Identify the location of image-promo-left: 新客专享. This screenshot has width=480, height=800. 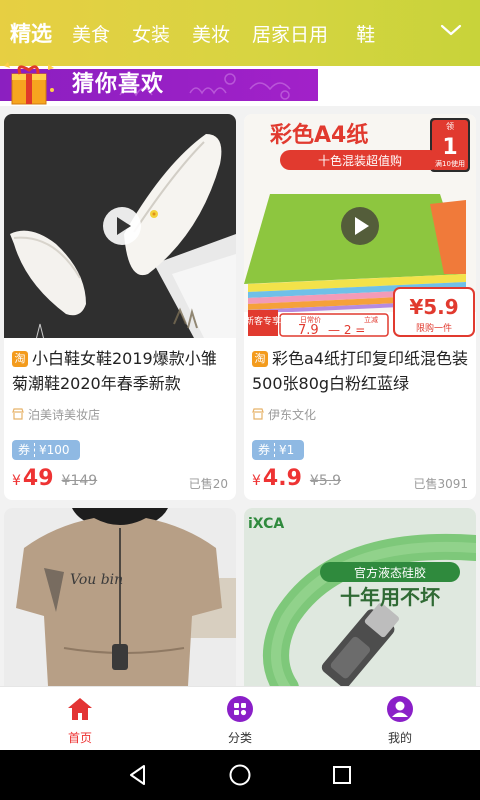
(263, 321).